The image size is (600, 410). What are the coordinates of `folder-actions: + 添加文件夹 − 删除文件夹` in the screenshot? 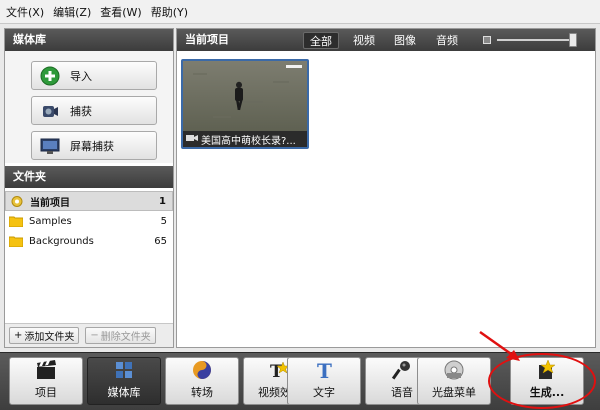 It's located at (89, 335).